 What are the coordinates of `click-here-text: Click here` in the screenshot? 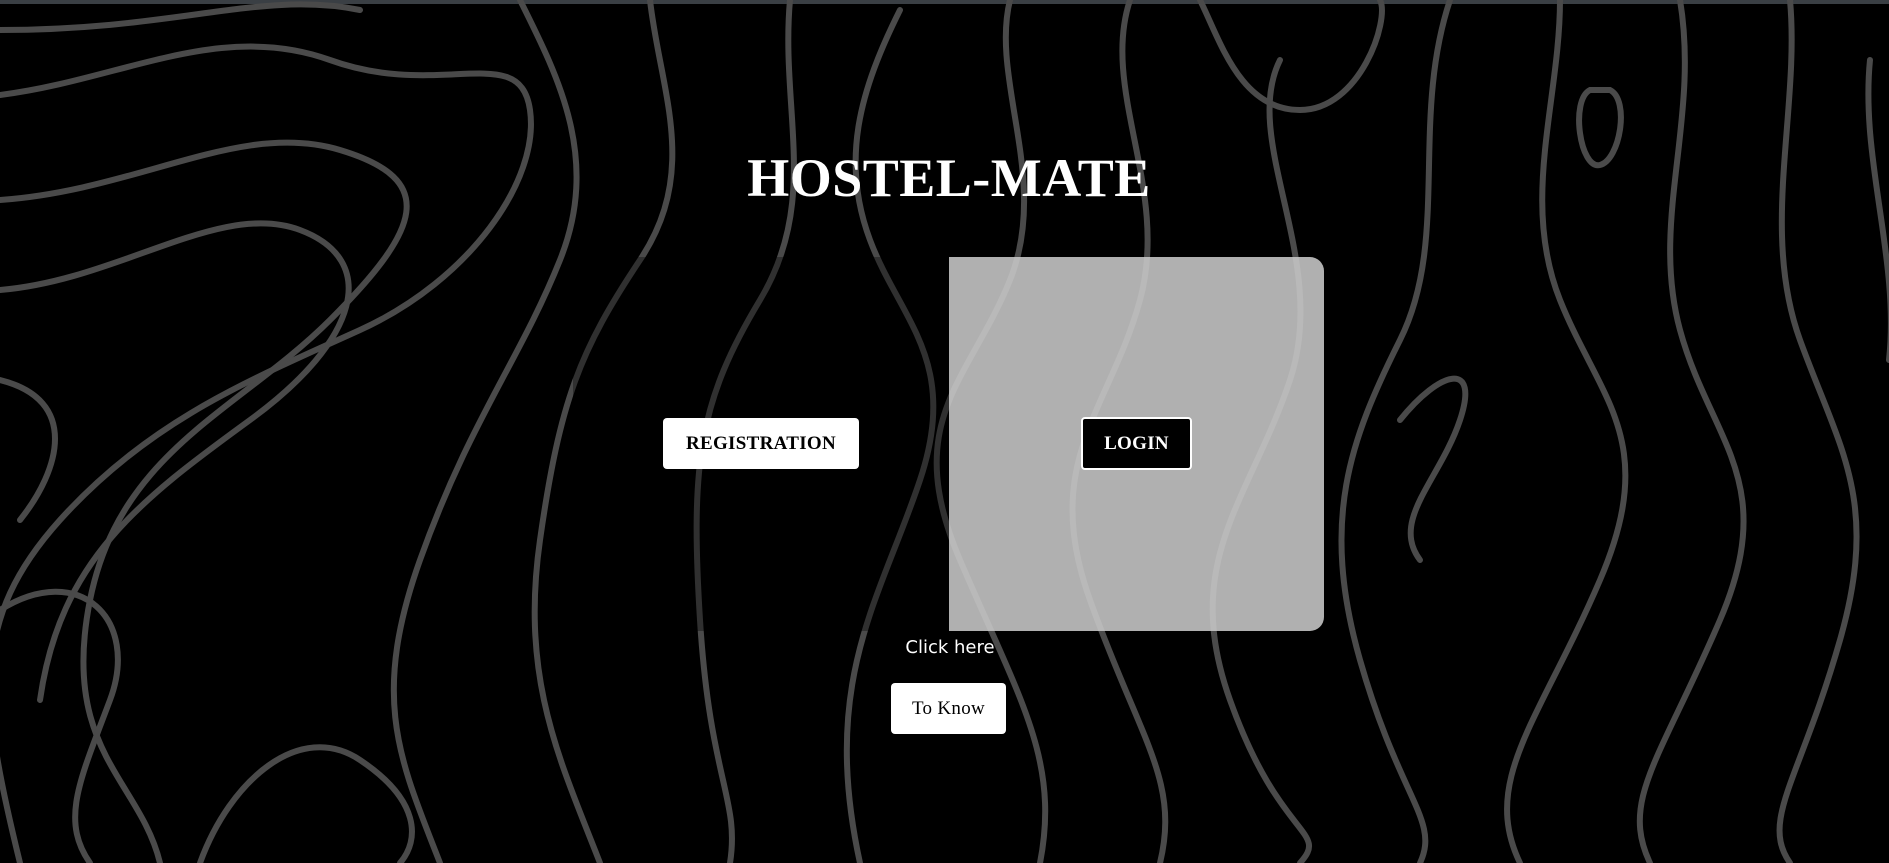 It's located at (950, 647).